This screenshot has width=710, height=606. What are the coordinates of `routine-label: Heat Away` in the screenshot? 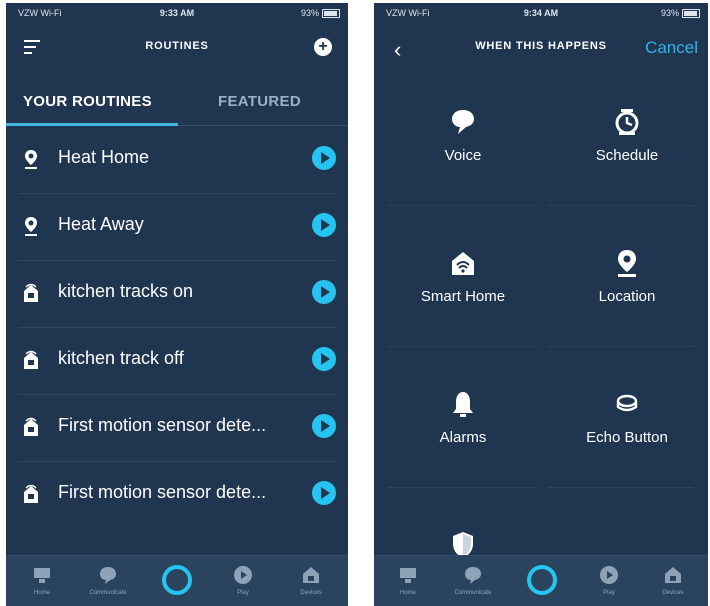 It's located at (101, 224).